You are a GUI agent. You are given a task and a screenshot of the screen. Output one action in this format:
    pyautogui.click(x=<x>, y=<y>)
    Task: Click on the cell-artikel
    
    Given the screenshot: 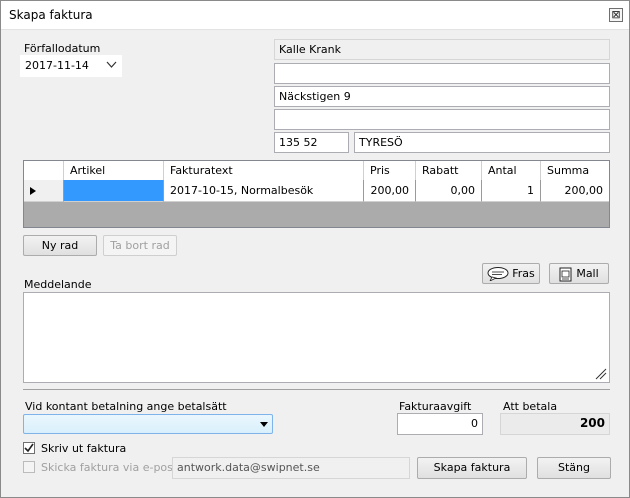 What is the action you would take?
    pyautogui.click(x=114, y=191)
    